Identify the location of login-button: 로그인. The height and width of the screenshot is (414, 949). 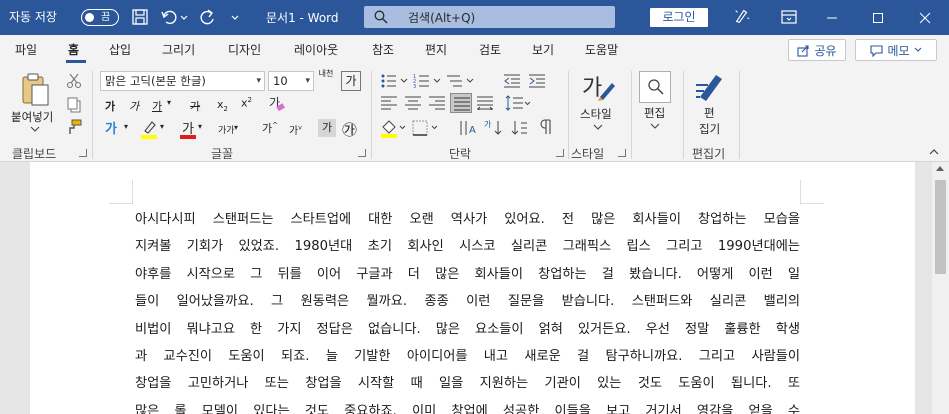
(679, 17).